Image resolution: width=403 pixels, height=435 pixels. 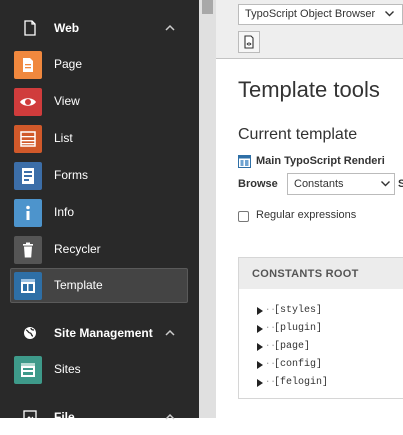 What do you see at coordinates (99, 101) in the screenshot?
I see `module-view: View` at bounding box center [99, 101].